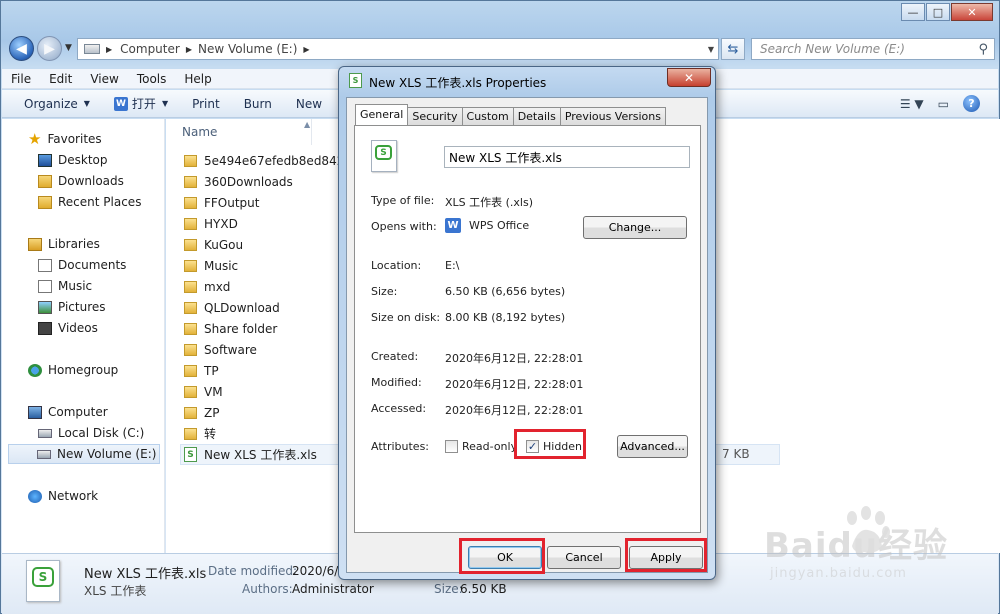  Describe the element at coordinates (481, 446) in the screenshot. I see `readonly-checkbox: Read-only` at that location.